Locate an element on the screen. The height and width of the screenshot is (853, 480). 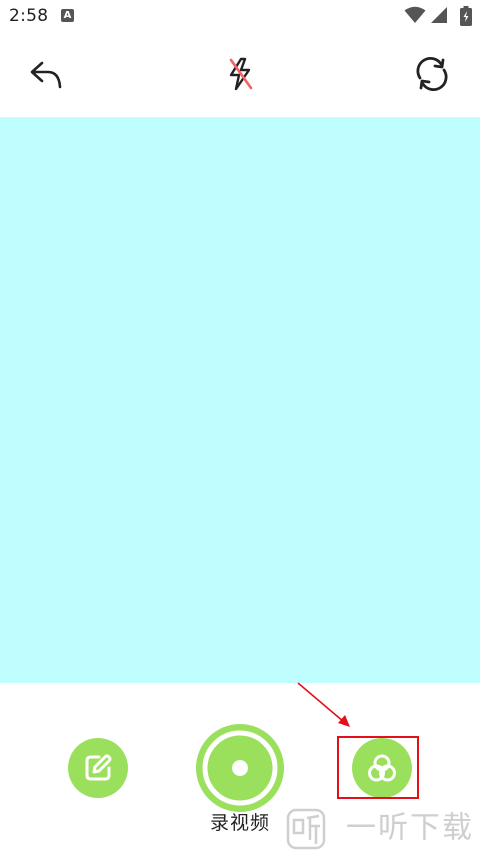
watermark-logo-icon is located at coordinates (306, 828).